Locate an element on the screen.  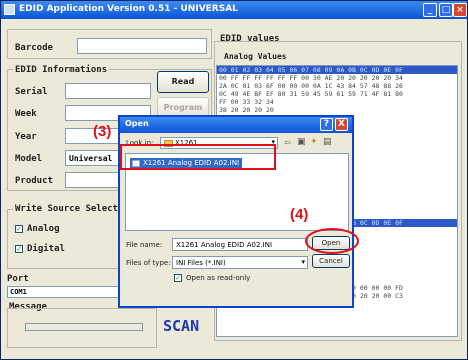
help-button: ? is located at coordinates (326, 124).